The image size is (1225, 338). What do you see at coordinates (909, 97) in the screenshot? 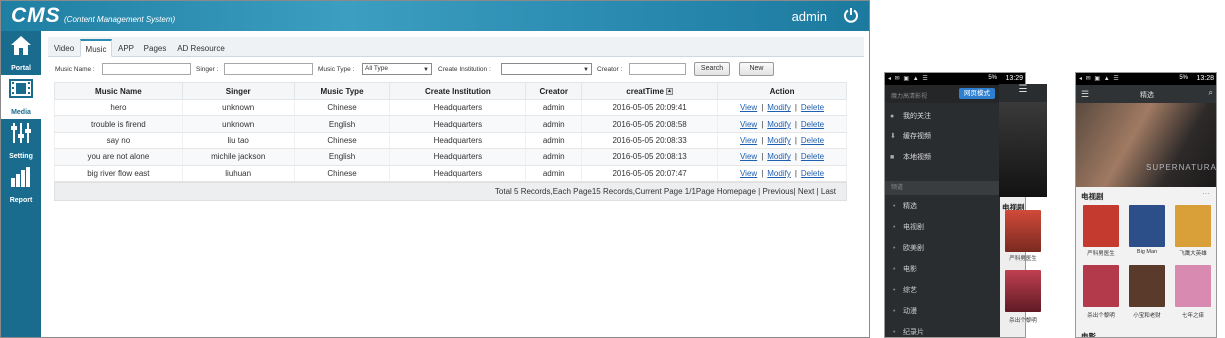
I see `app-title: 魔力高清影视` at bounding box center [909, 97].